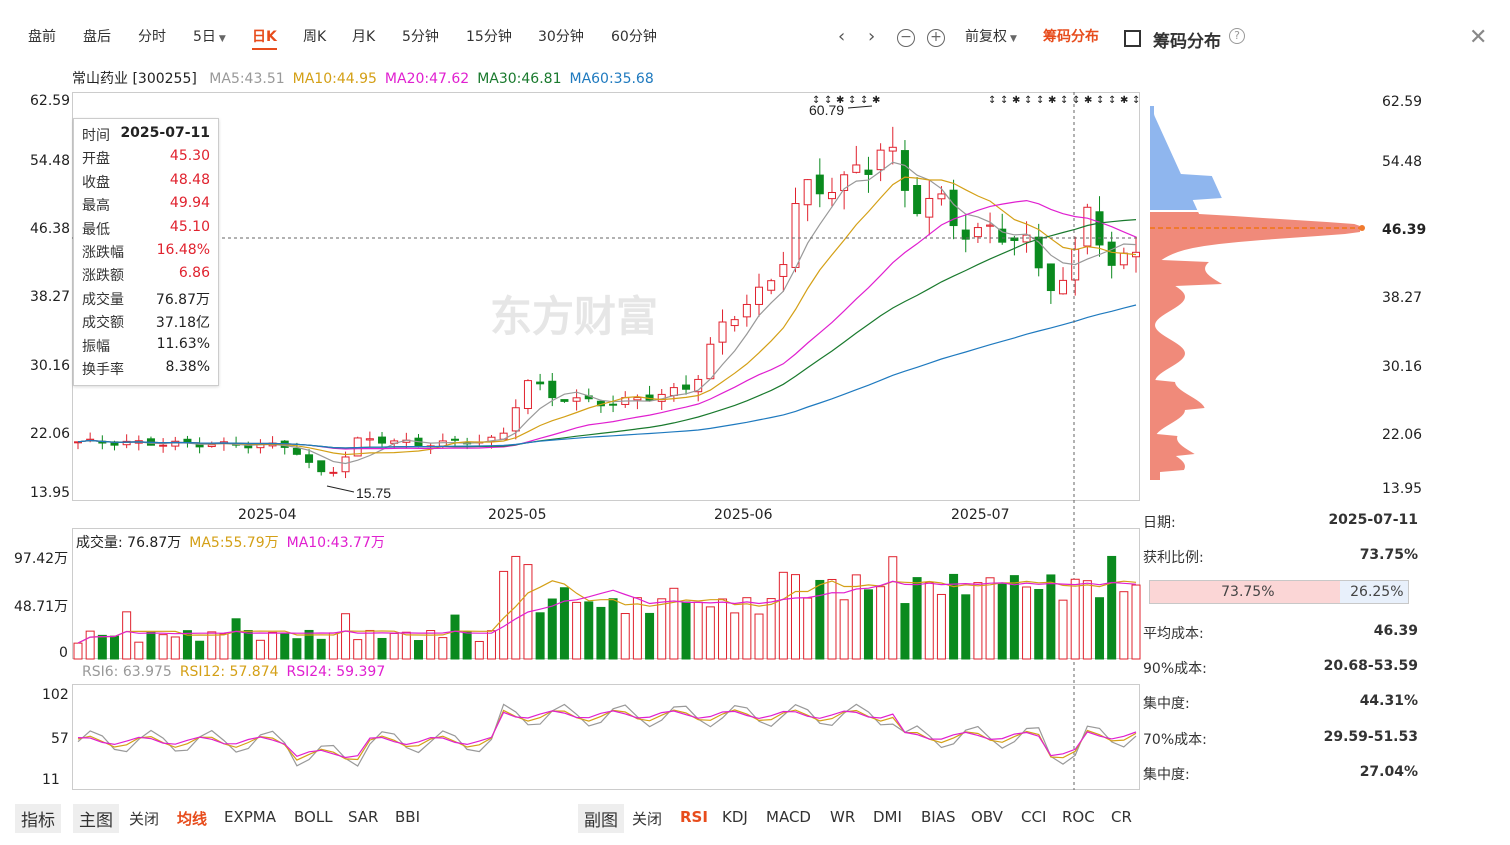  Describe the element at coordinates (1478, 37) in the screenshot. I see `close-icon: ✕` at that location.